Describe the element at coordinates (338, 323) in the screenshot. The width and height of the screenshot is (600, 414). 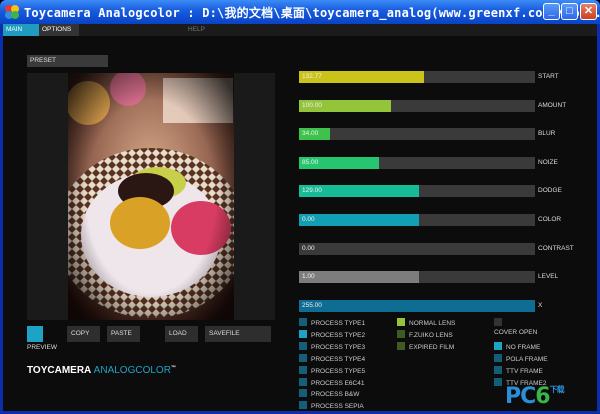
I see `option-label: PROCESS TYPE1` at that location.